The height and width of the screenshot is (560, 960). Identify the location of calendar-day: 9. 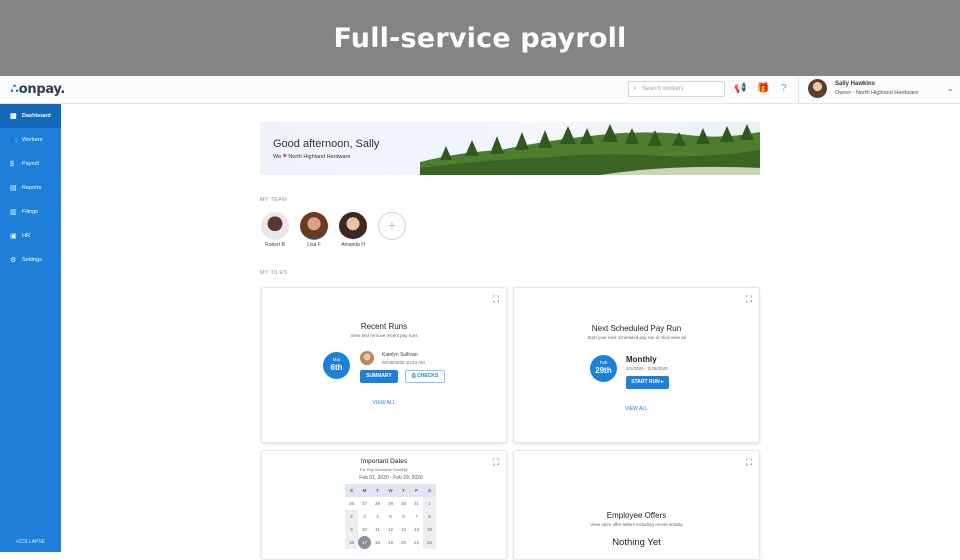
(351, 529).